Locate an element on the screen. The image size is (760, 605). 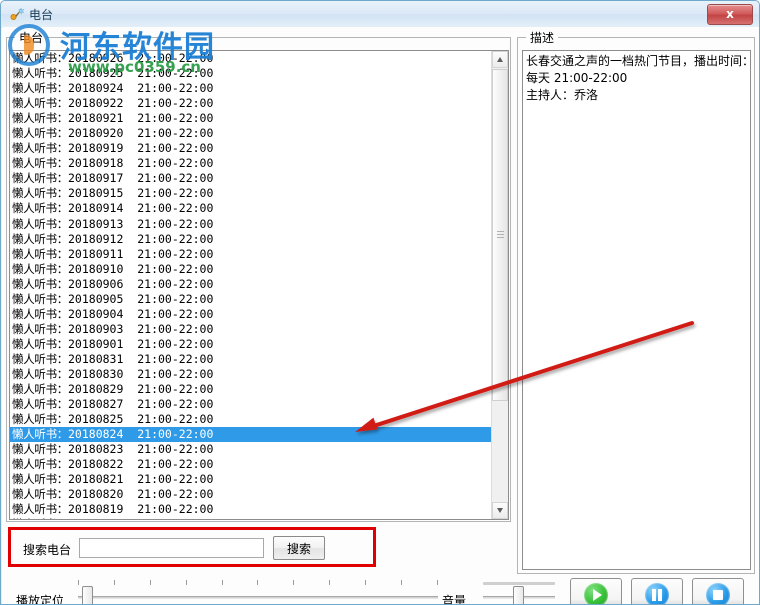
list-item: 懒人听书：20180906 21:00-22:00 is located at coordinates (250, 284).